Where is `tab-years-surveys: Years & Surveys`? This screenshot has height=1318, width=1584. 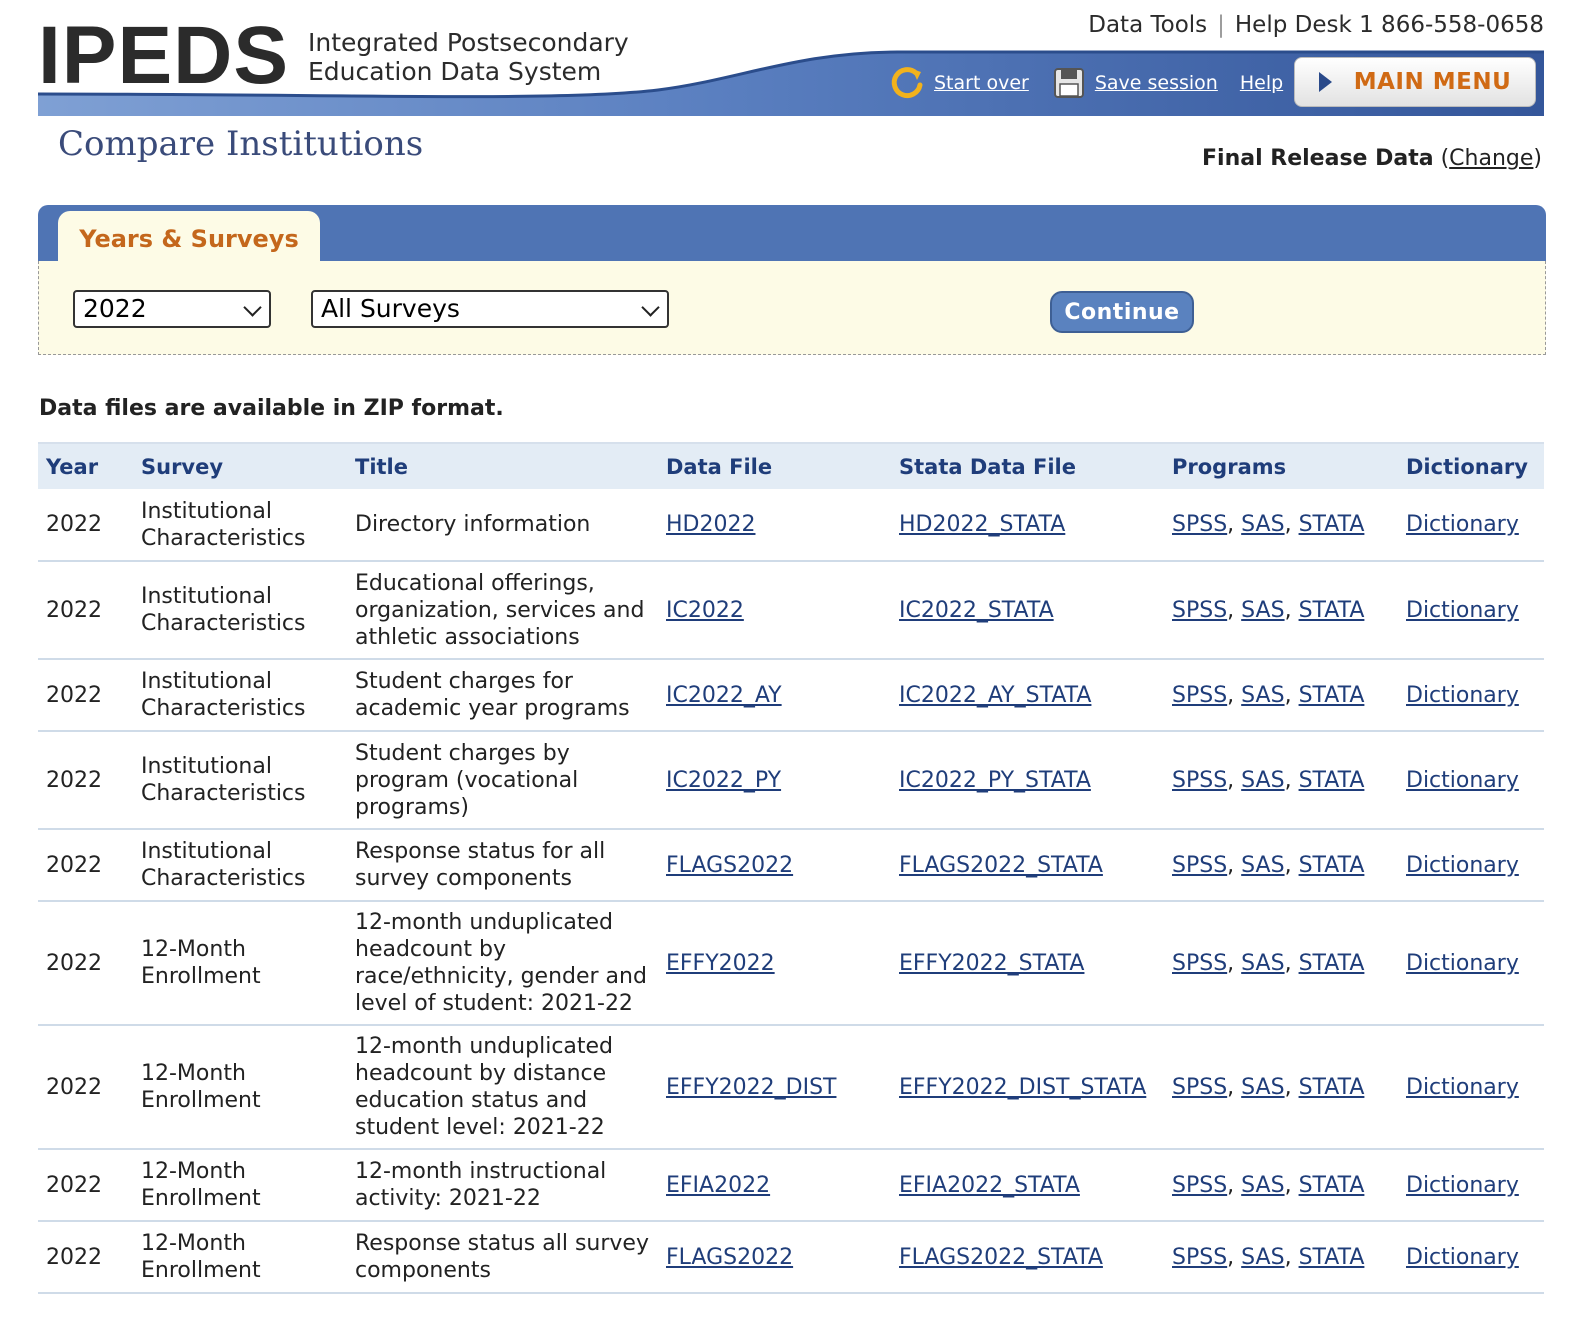 tab-years-surveys: Years & Surveys is located at coordinates (189, 239).